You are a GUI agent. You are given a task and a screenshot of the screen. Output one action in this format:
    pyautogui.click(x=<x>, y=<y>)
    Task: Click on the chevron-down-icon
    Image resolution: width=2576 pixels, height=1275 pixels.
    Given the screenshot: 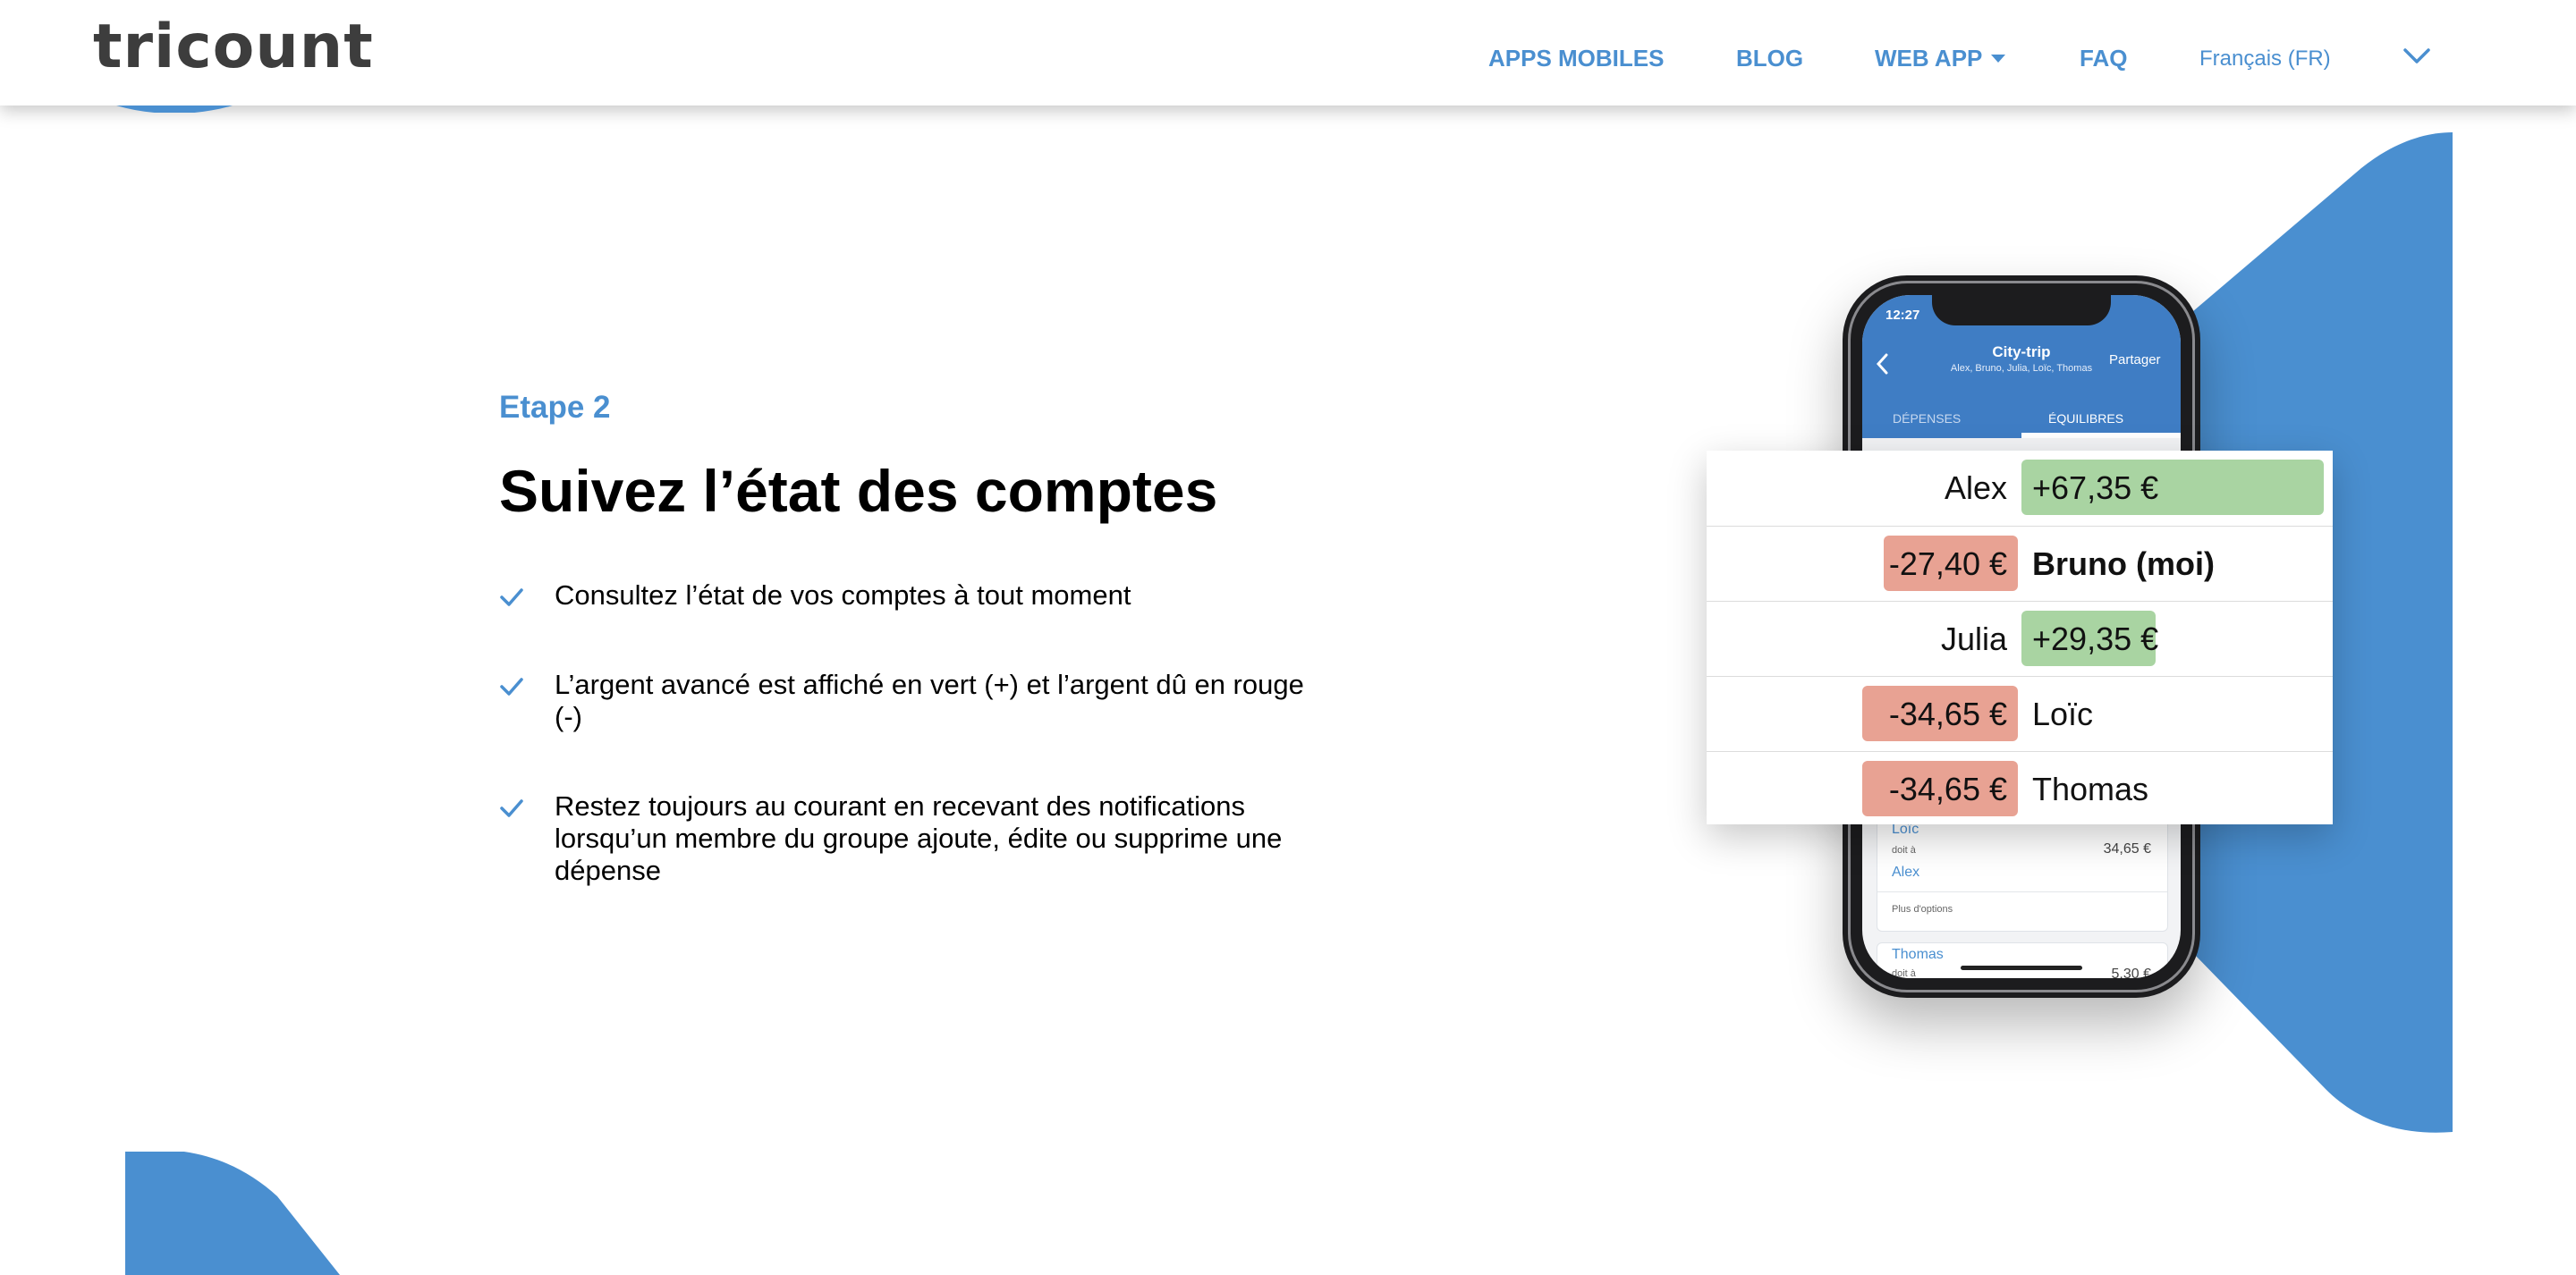 What is the action you would take?
    pyautogui.click(x=2416, y=55)
    